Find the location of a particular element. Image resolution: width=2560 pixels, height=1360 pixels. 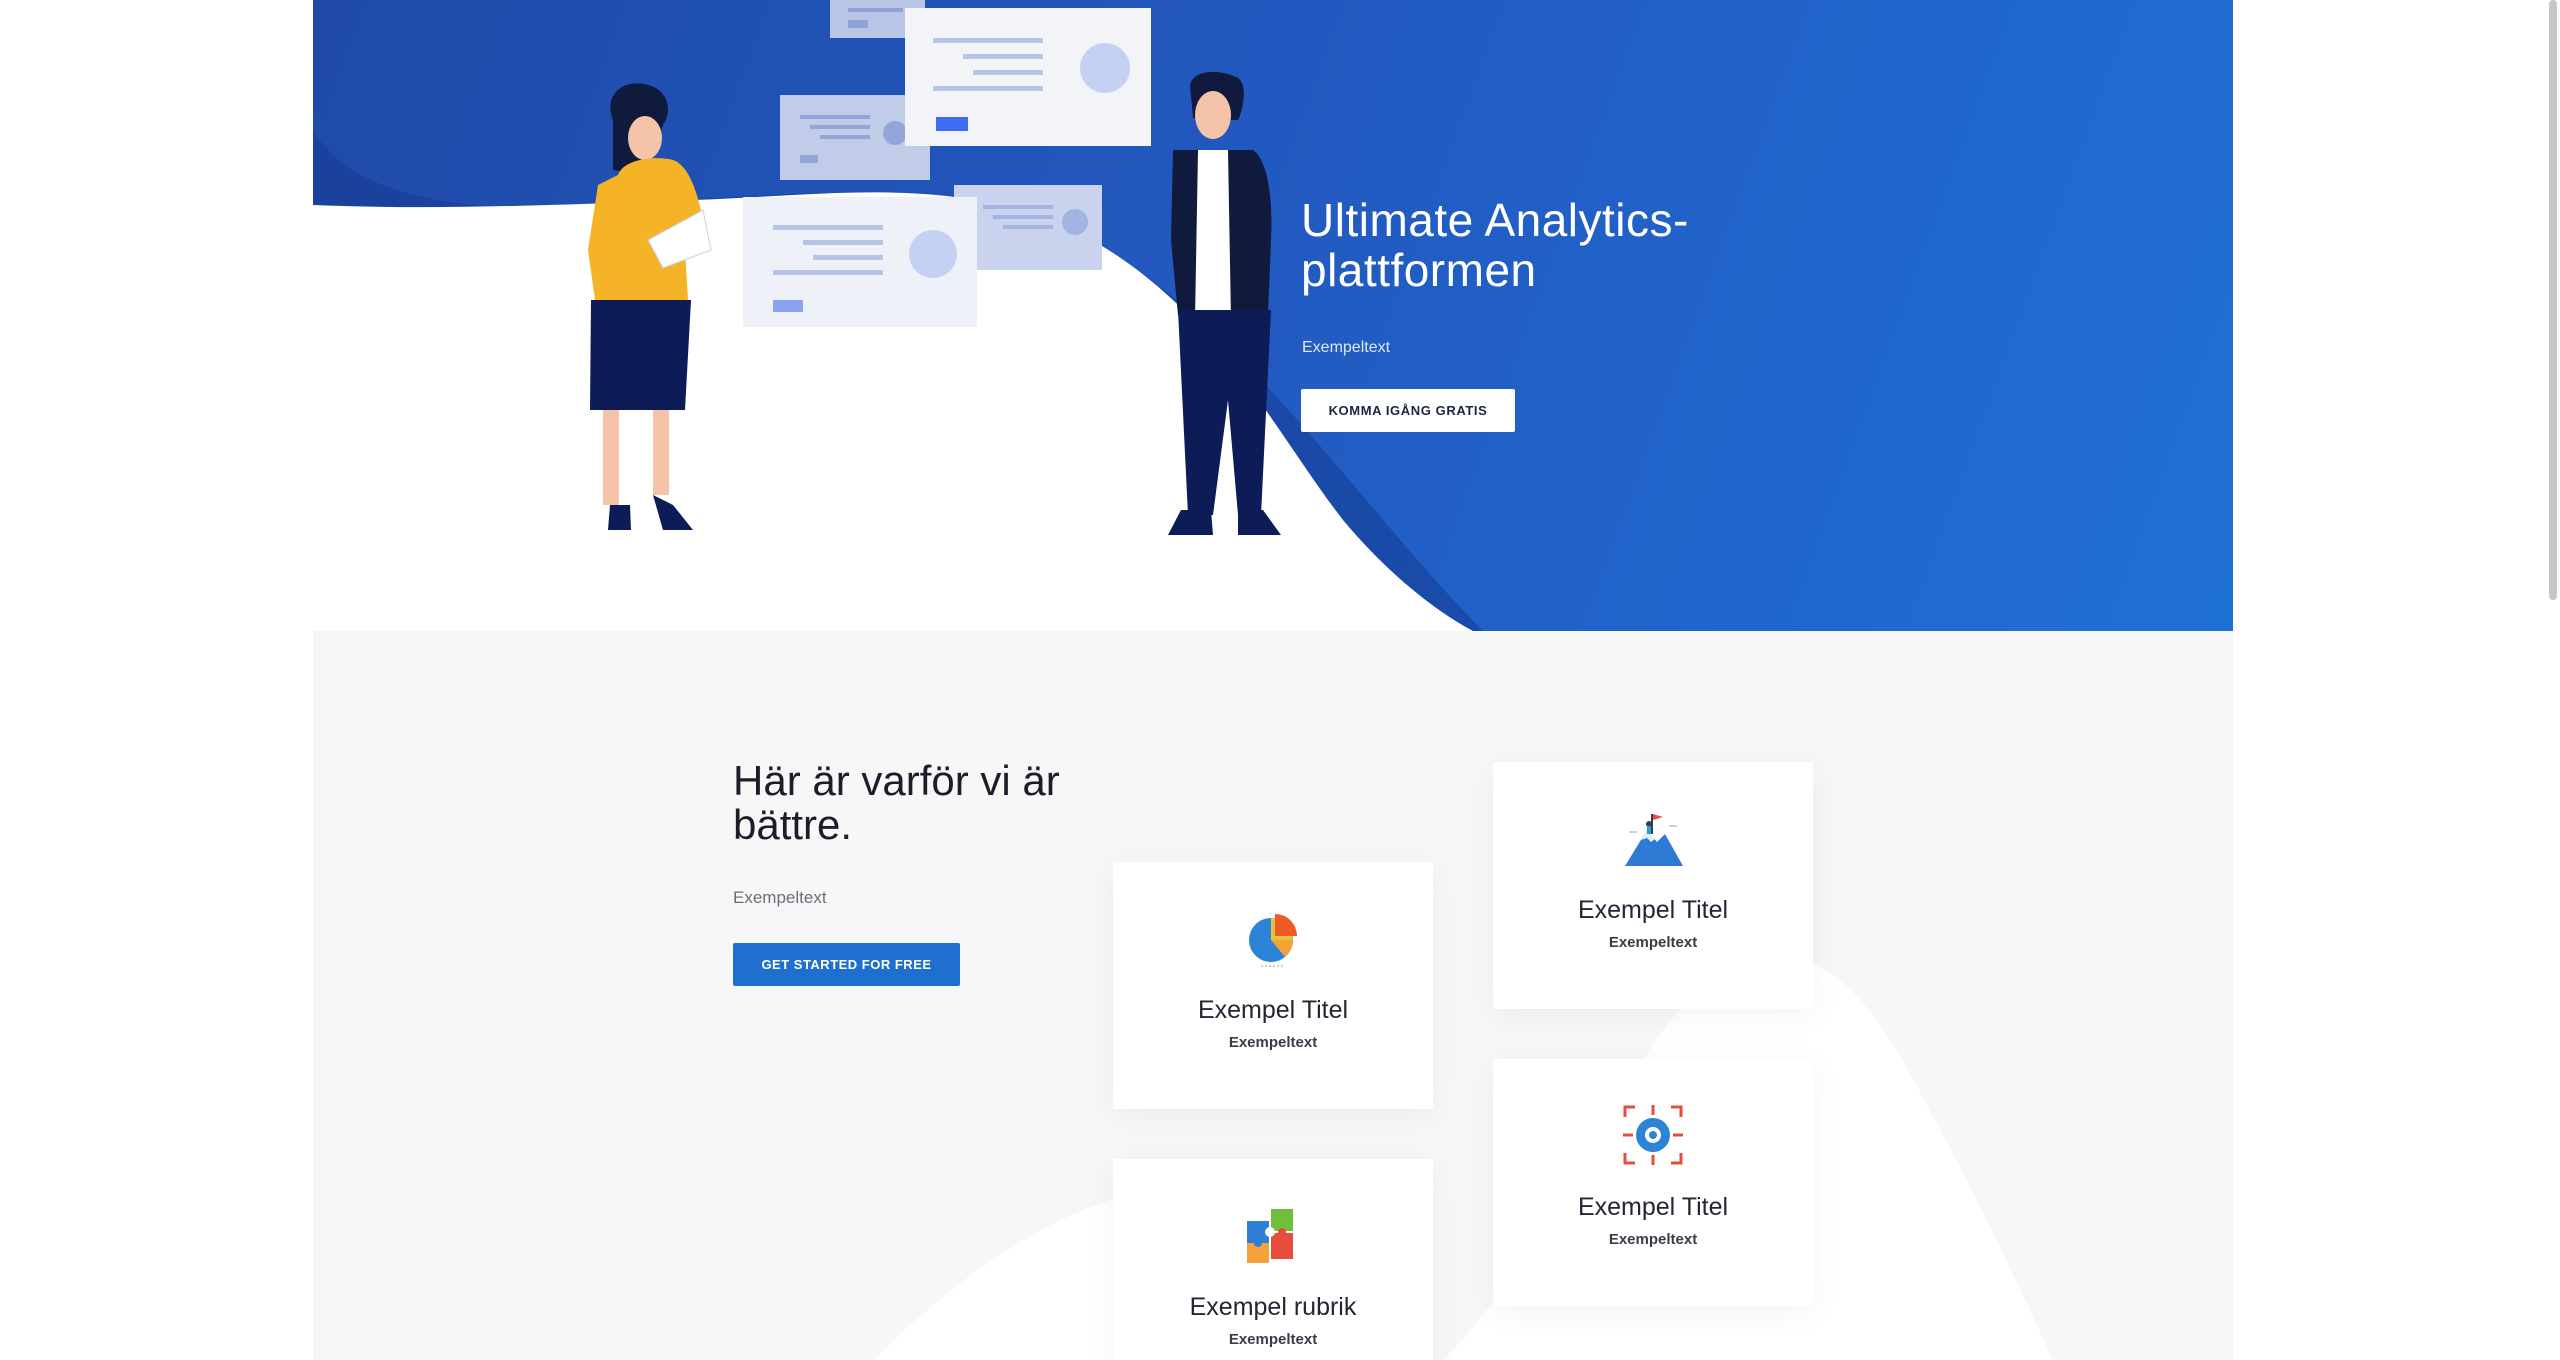

page-scrollbar is located at coordinates (2553, 680).